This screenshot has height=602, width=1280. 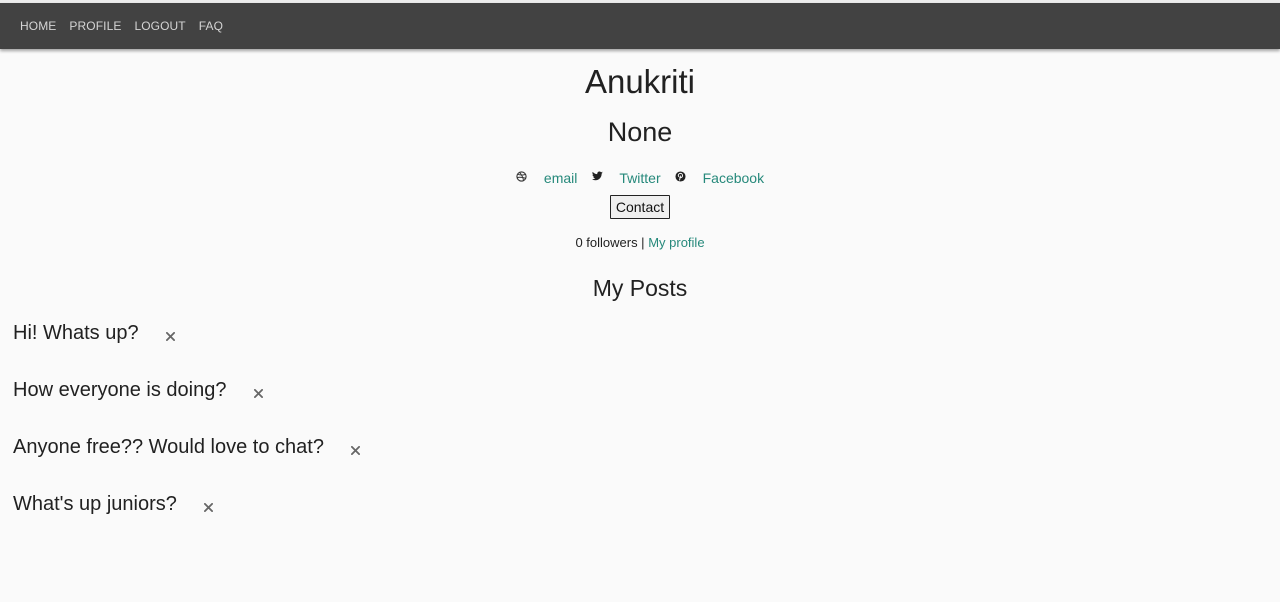 What do you see at coordinates (120, 389) in the screenshot?
I see `post-text: How everyone is doing?` at bounding box center [120, 389].